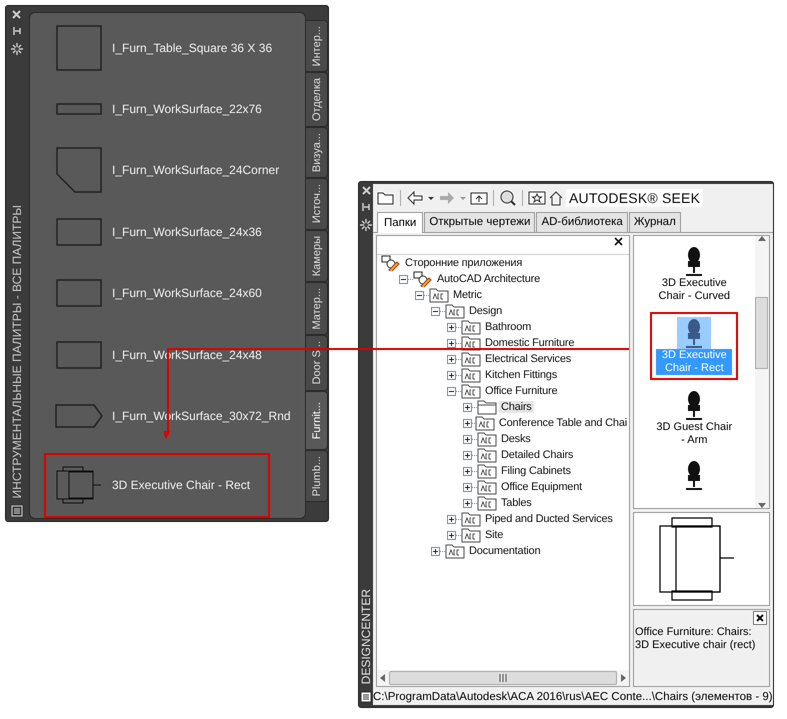 Image resolution: width=787 pixels, height=719 pixels. Describe the element at coordinates (516, 503) in the screenshot. I see `tree-item: Tables` at that location.